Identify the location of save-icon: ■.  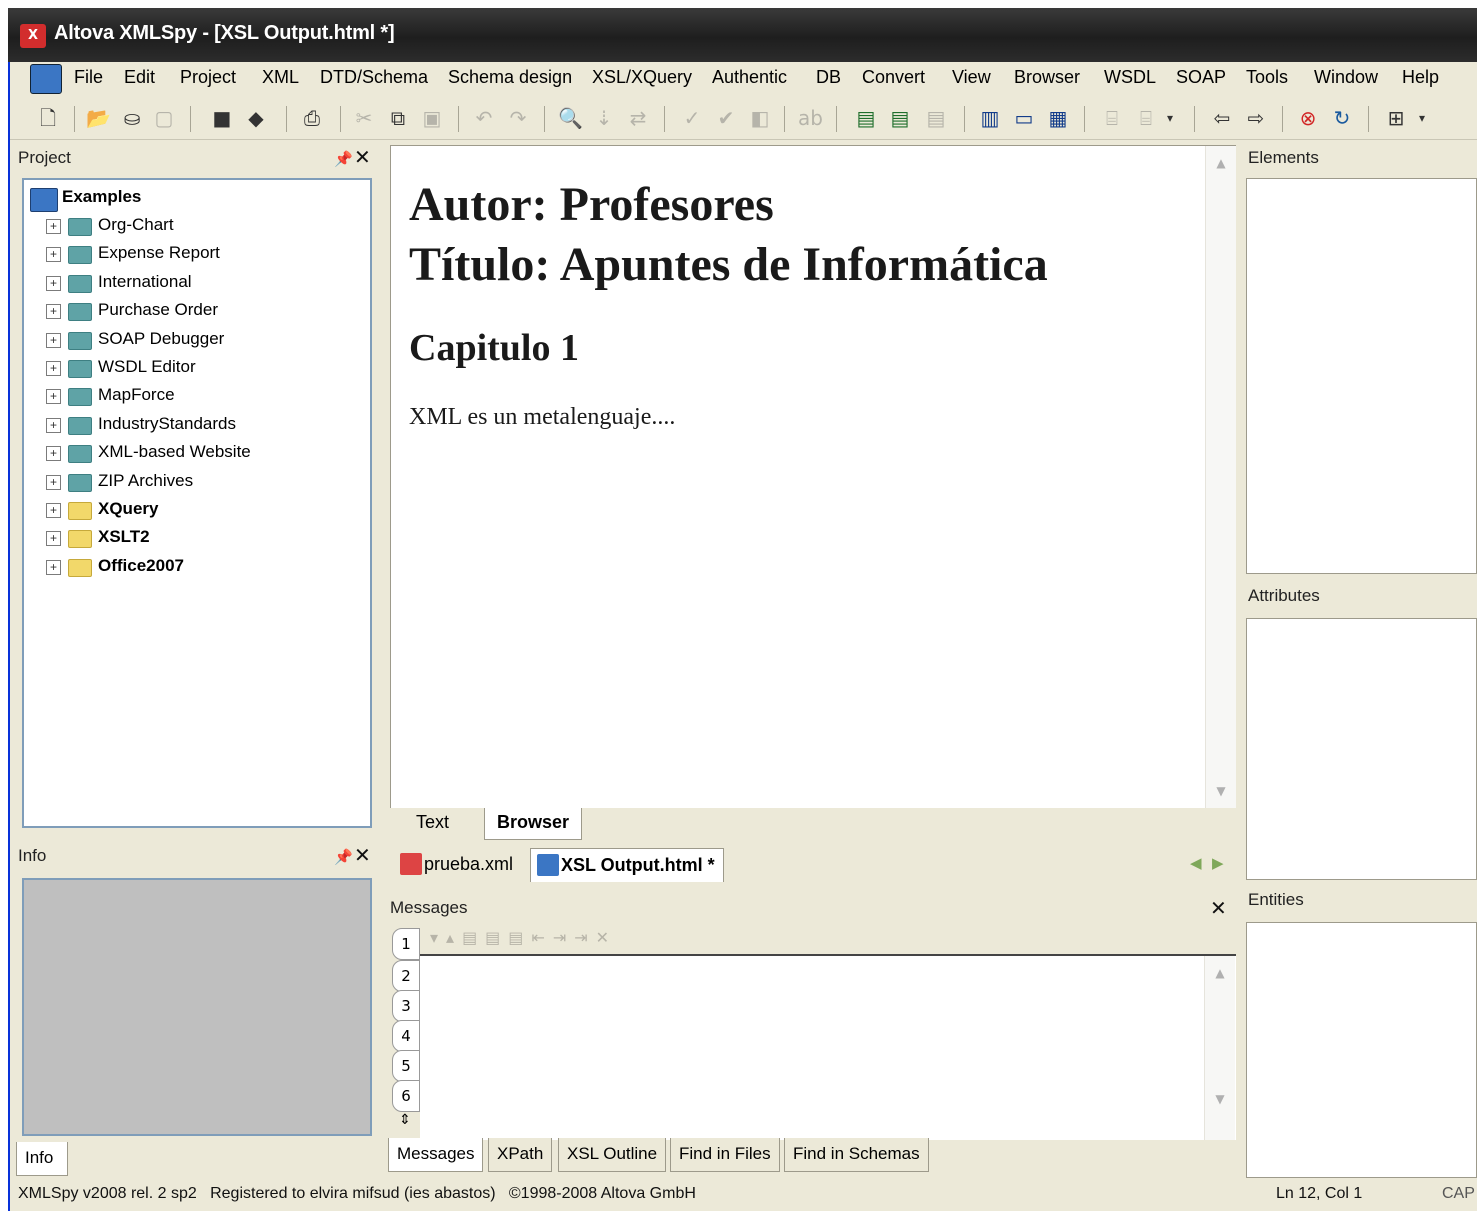
(222, 118).